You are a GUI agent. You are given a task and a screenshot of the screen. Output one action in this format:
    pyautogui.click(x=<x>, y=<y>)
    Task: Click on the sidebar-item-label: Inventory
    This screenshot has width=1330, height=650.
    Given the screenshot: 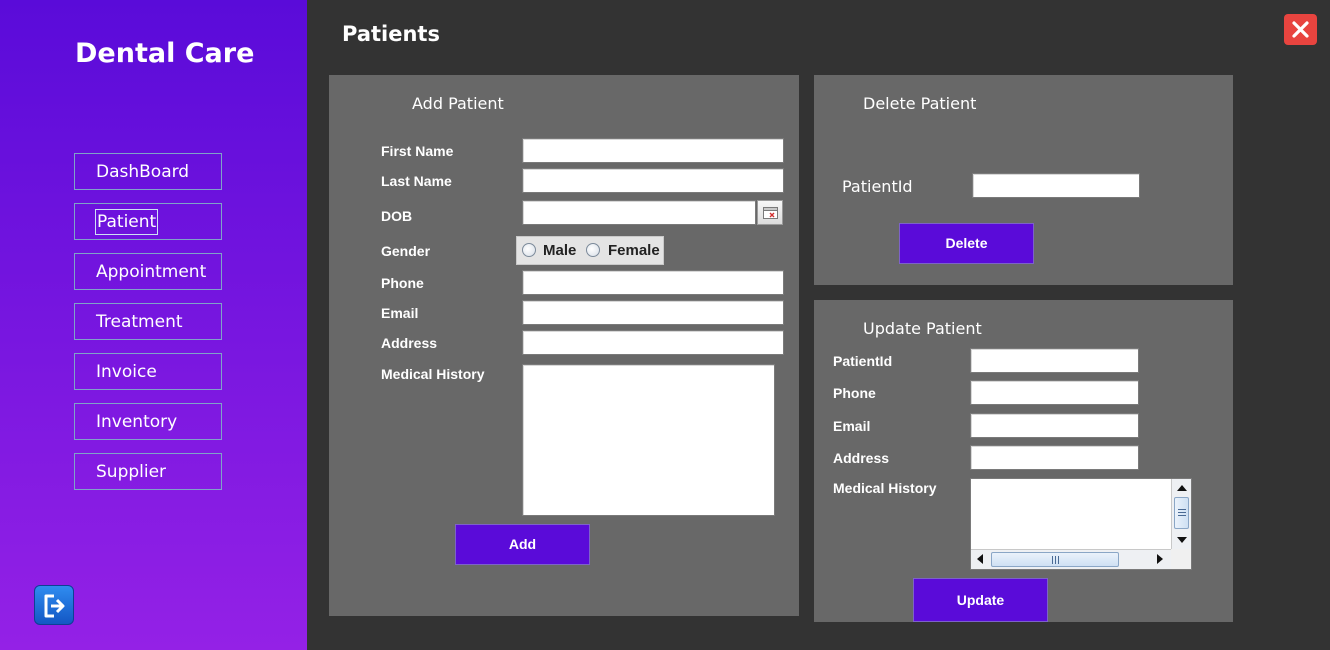 What is the action you would take?
    pyautogui.click(x=137, y=422)
    